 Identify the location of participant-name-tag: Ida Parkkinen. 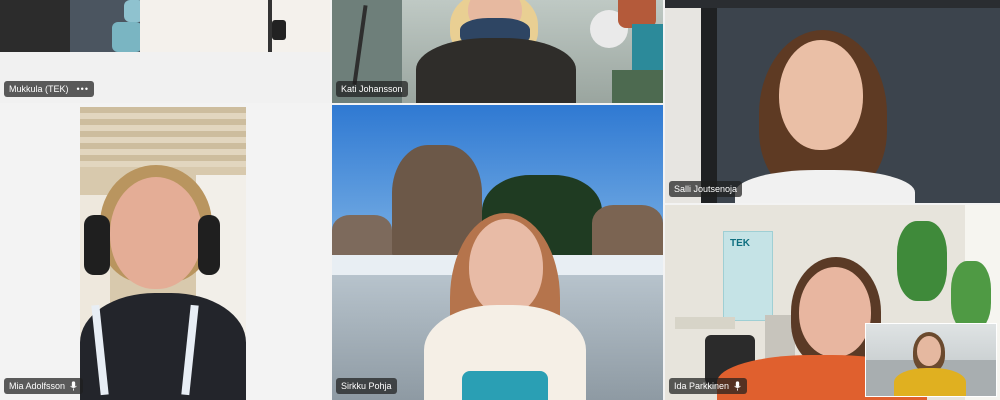
(708, 386).